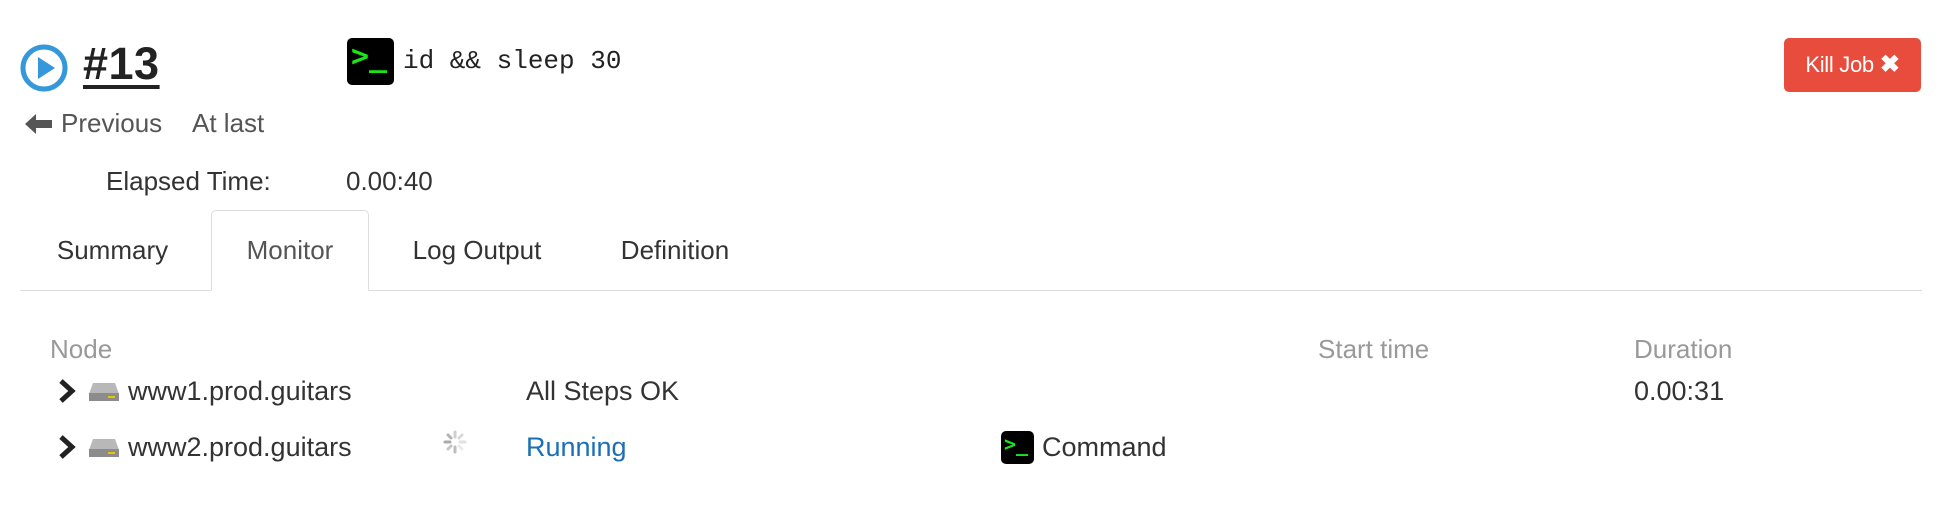 The width and height of the screenshot is (1940, 520). What do you see at coordinates (512, 61) in the screenshot?
I see `job-command: id && sleep 30` at bounding box center [512, 61].